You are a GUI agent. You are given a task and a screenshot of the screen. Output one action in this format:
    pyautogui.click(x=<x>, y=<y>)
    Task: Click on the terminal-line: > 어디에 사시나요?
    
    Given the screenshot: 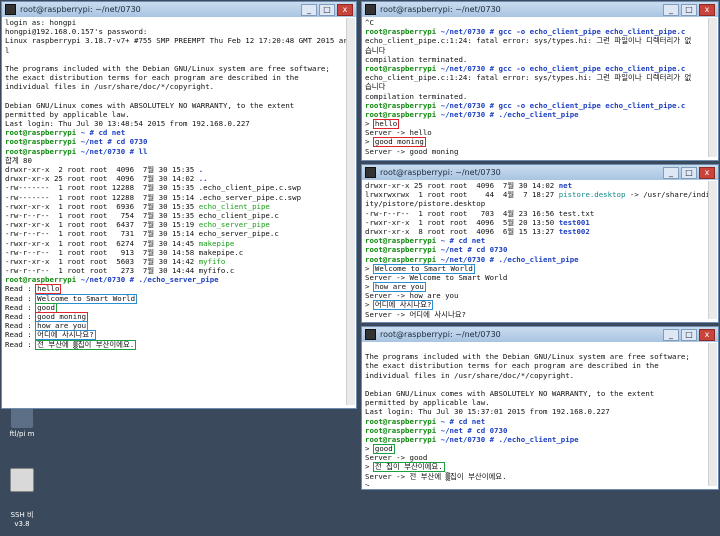 What is the action you would take?
    pyautogui.click(x=536, y=304)
    